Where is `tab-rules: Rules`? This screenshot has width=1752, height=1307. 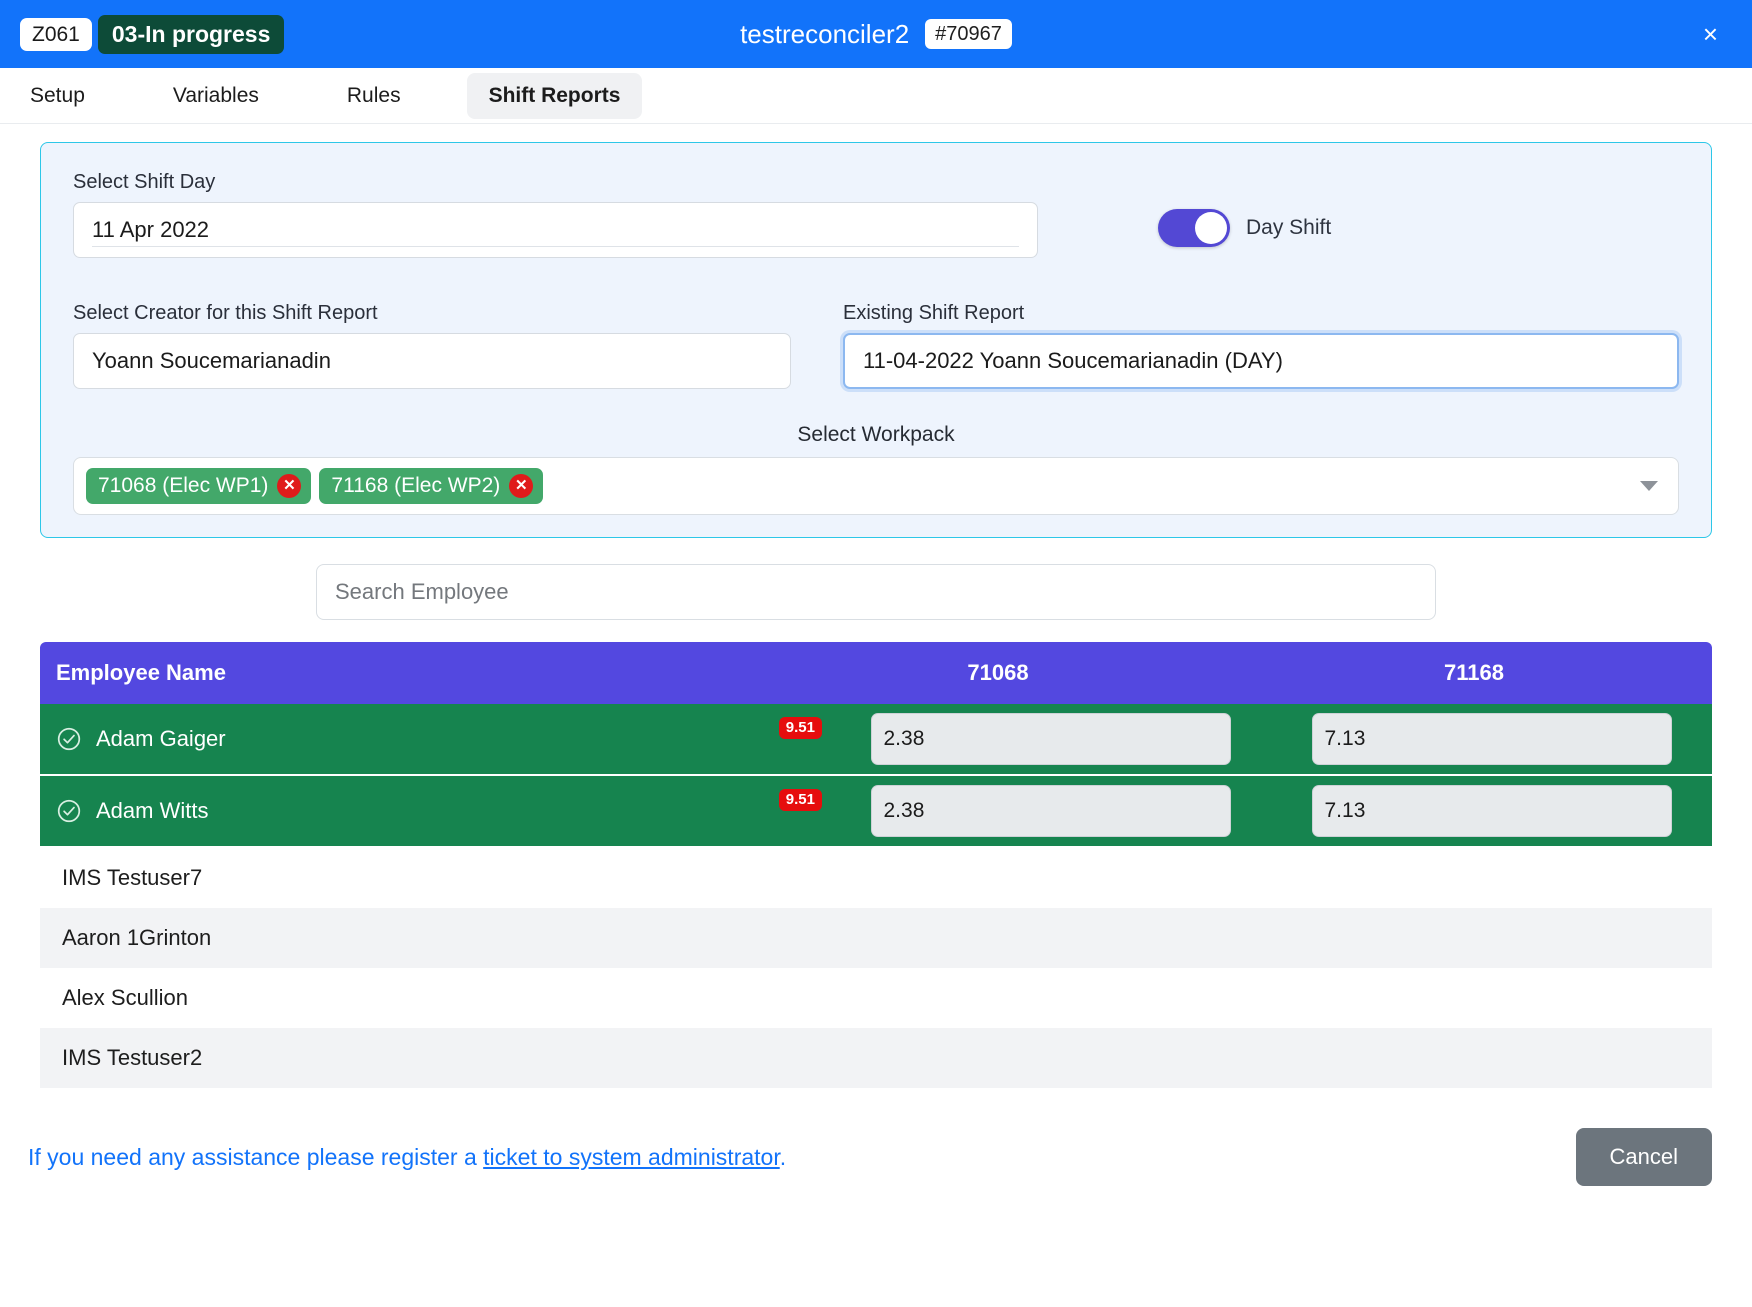
tab-rules: Rules is located at coordinates (374, 96).